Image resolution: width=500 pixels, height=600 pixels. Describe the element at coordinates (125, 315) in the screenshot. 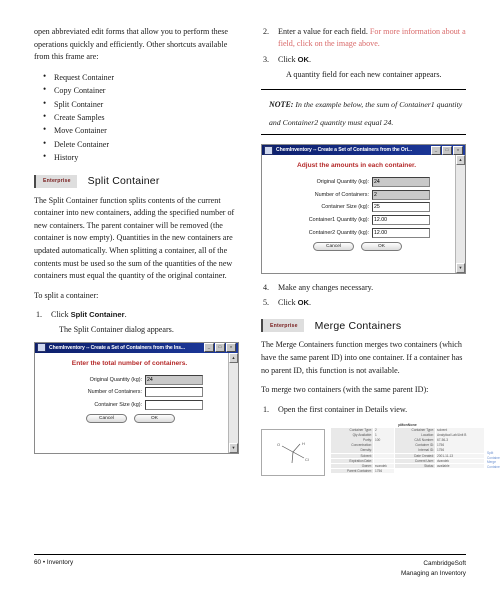

I see `step-period: .` at that location.